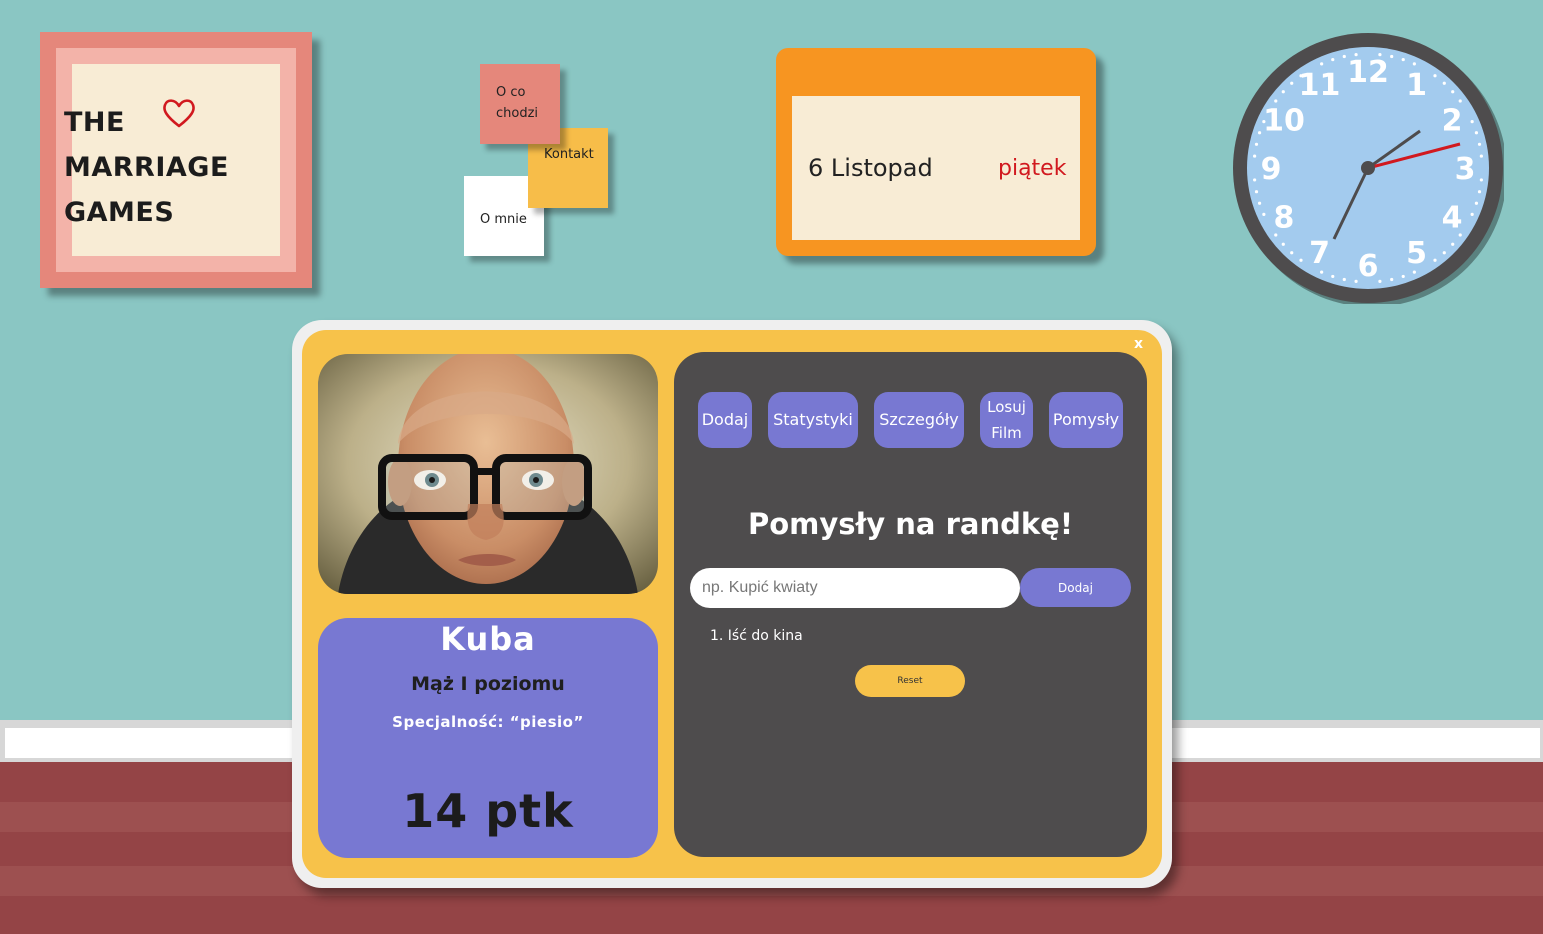 This screenshot has width=1543, height=934. What do you see at coordinates (488, 811) in the screenshot?
I see `profile-points: 14 ptk` at bounding box center [488, 811].